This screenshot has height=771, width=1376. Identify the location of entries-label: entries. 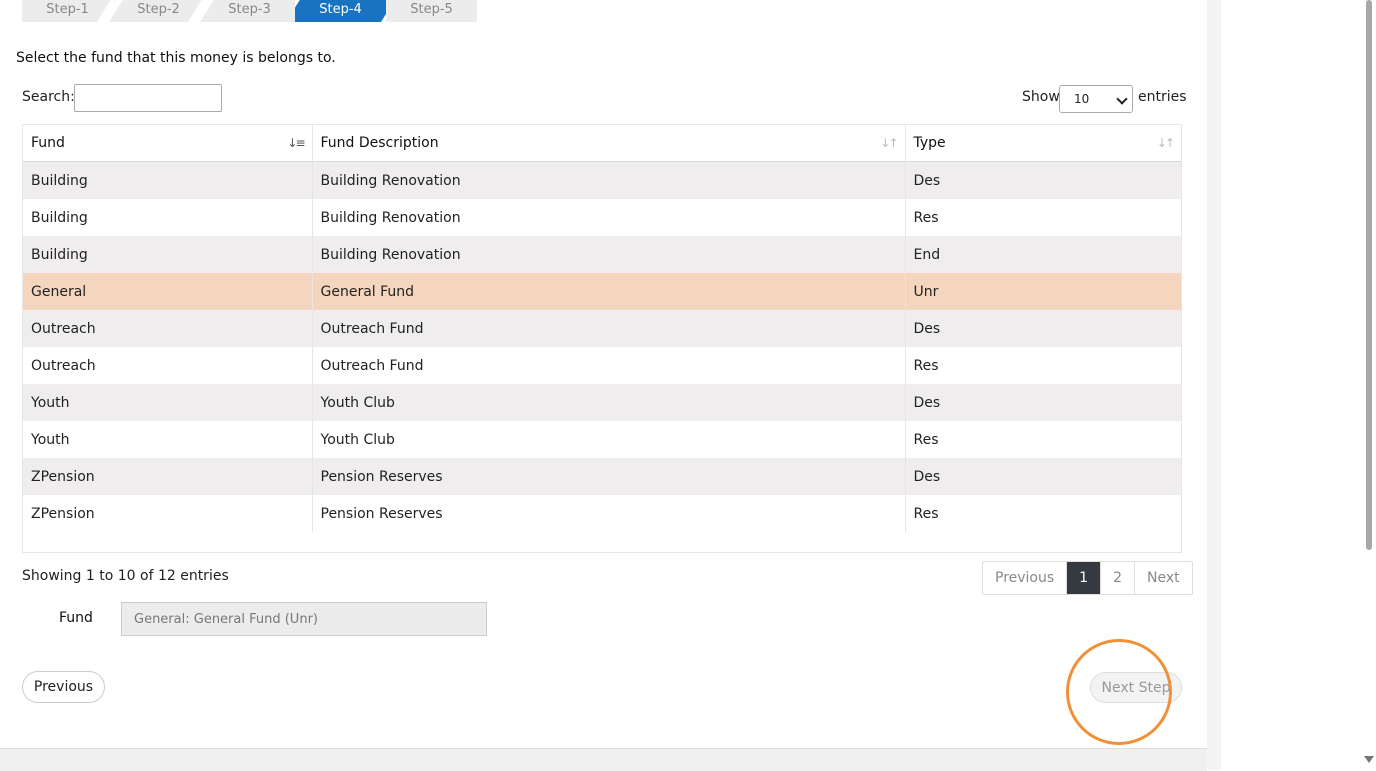
(1162, 97).